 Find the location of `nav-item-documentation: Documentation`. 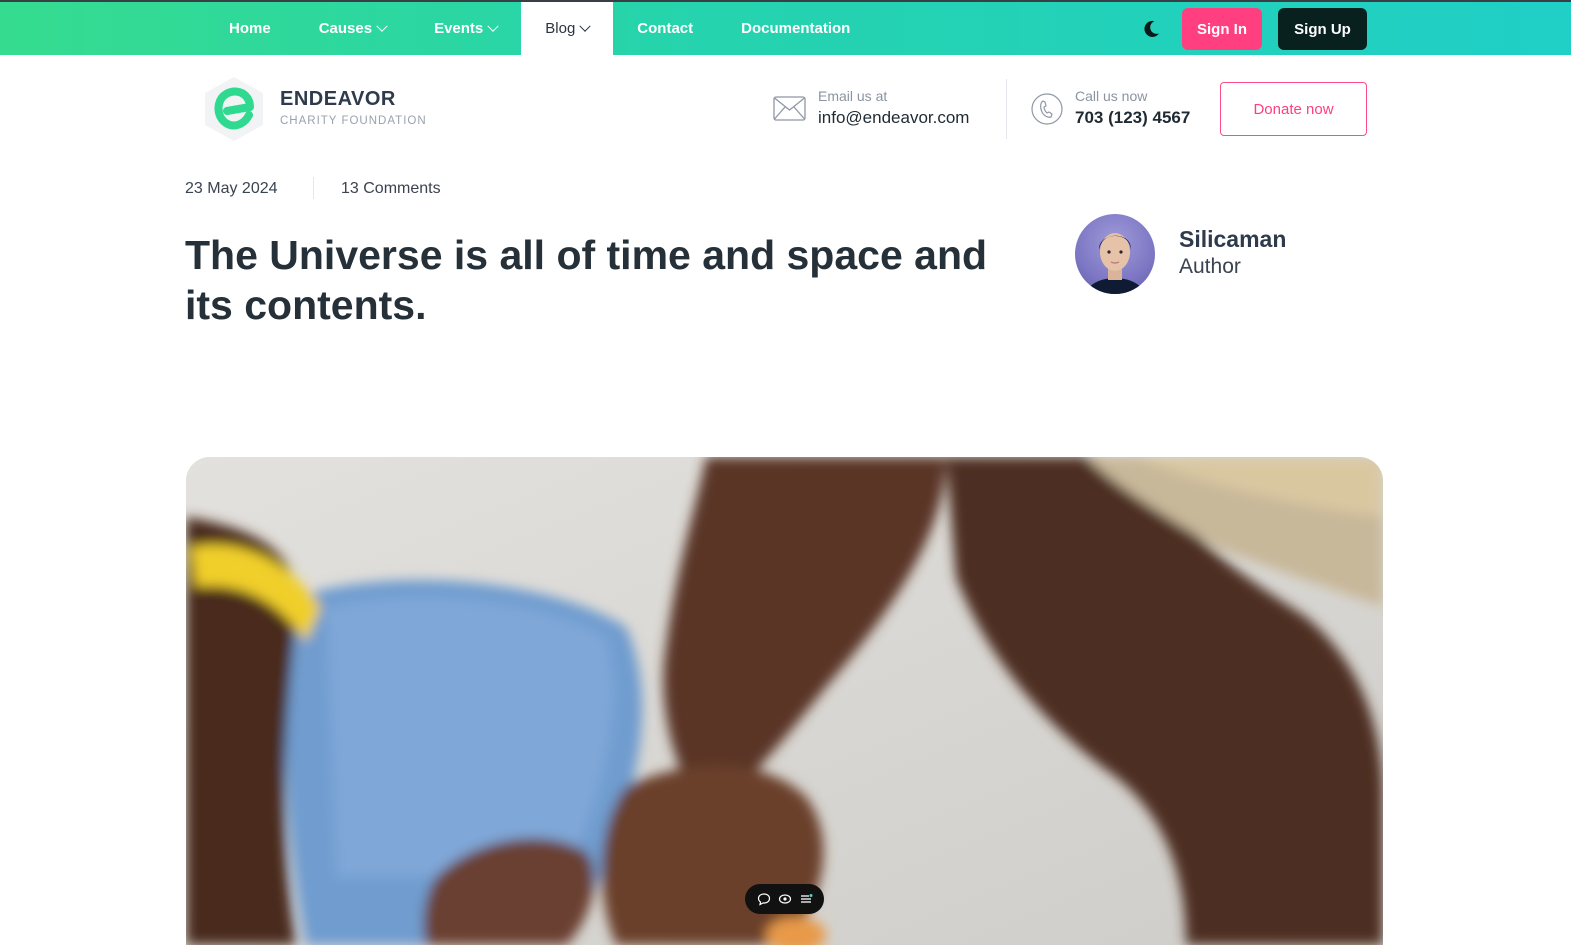

nav-item-documentation: Documentation is located at coordinates (795, 28).